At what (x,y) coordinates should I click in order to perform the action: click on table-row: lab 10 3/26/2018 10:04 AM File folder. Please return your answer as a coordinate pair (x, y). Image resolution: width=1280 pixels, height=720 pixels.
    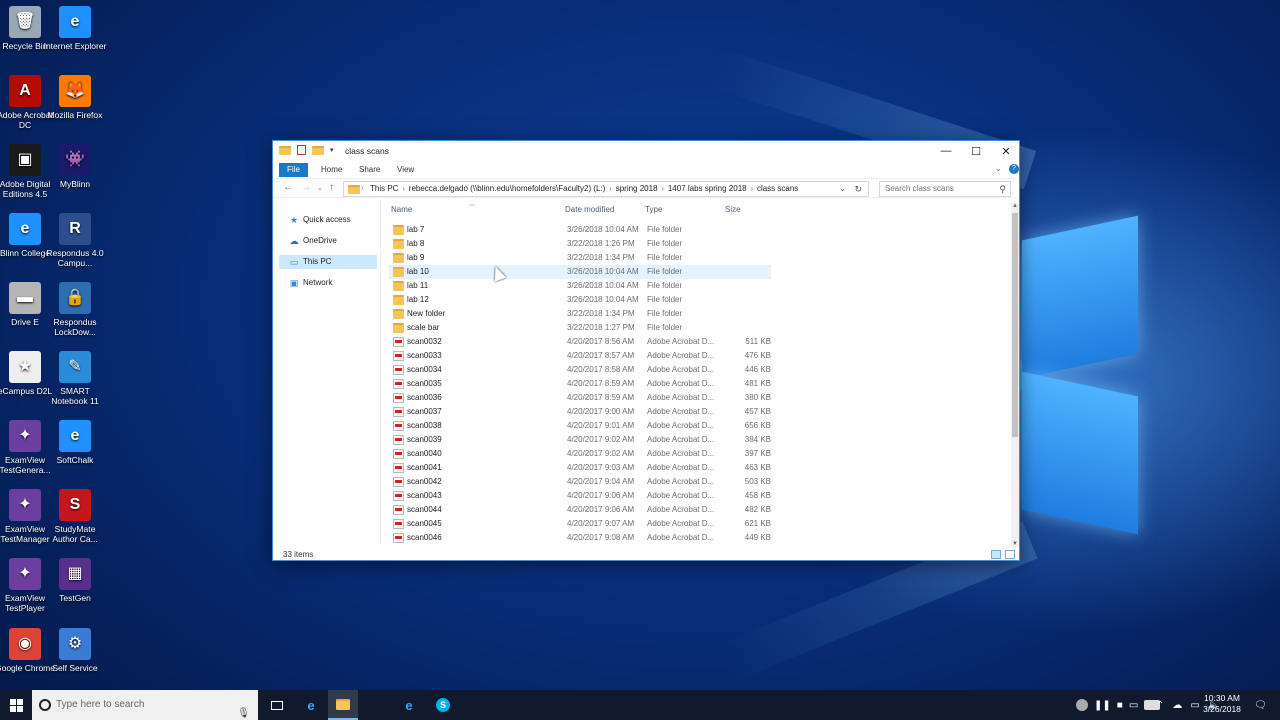
    Looking at the image, I should click on (580, 272).